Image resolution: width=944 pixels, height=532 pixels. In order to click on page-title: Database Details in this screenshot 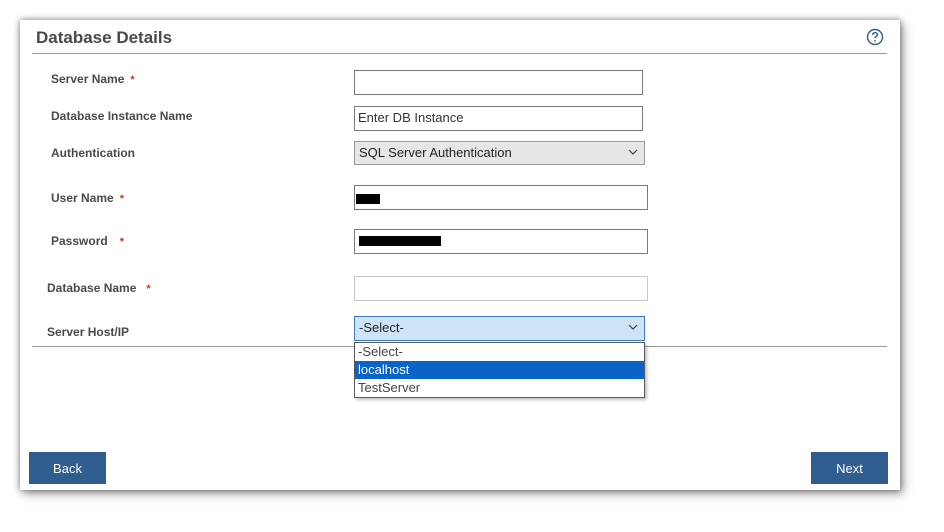, I will do `click(104, 37)`.